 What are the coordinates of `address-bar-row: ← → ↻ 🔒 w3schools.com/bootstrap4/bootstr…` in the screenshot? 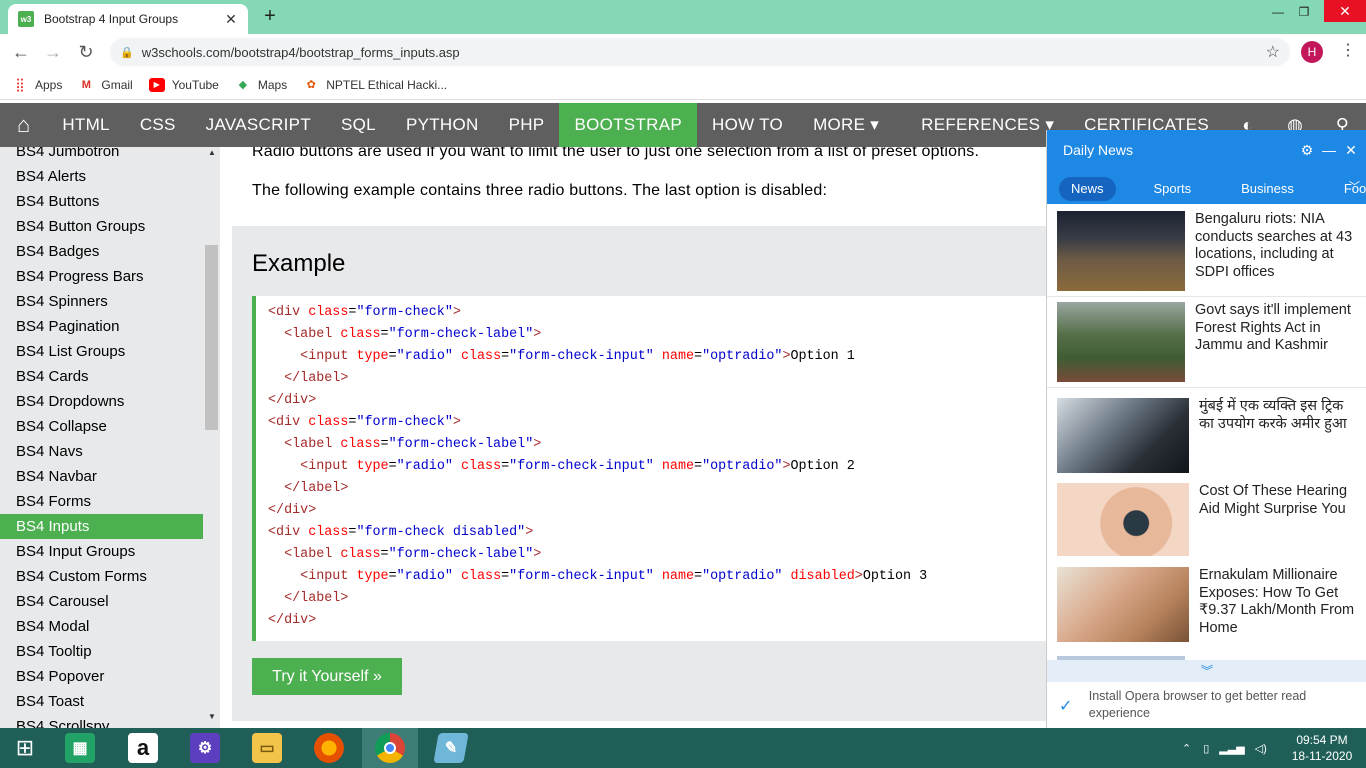 It's located at (683, 52).